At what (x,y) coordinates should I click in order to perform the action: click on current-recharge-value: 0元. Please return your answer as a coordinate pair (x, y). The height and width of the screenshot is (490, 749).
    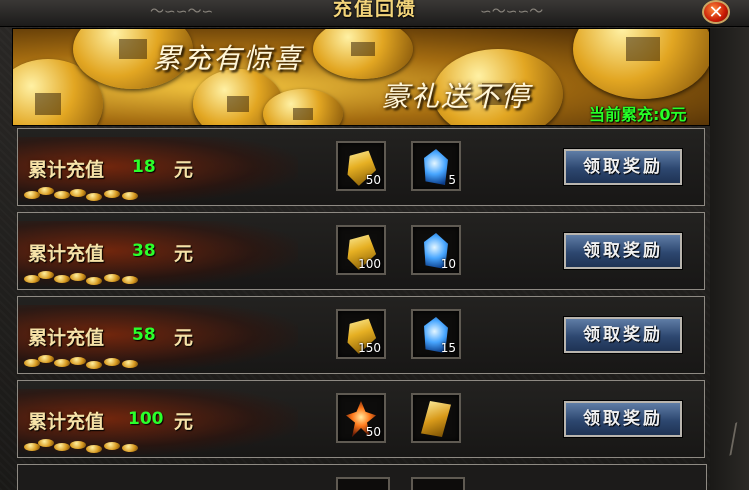
    Looking at the image, I should click on (673, 114).